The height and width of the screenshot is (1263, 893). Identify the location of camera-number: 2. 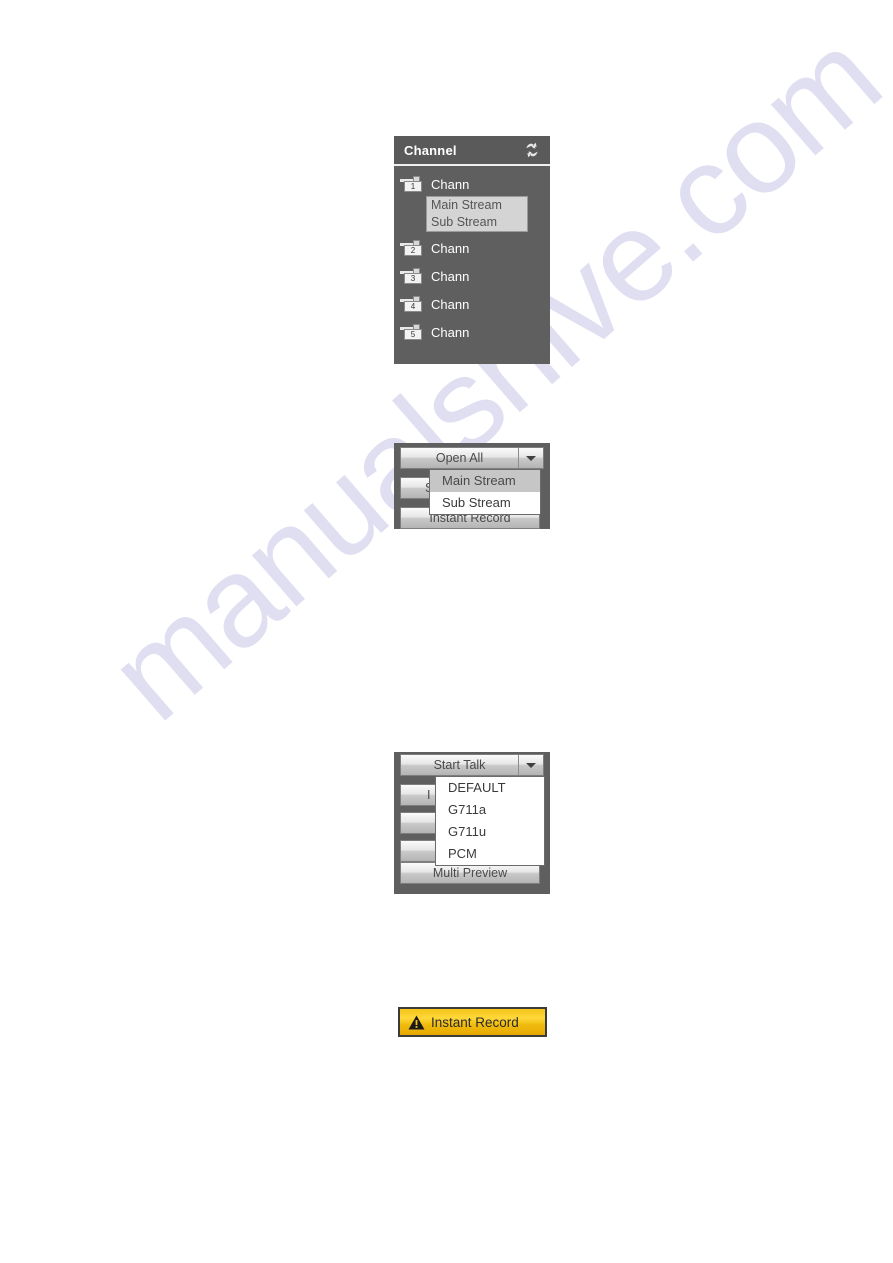
(413, 250).